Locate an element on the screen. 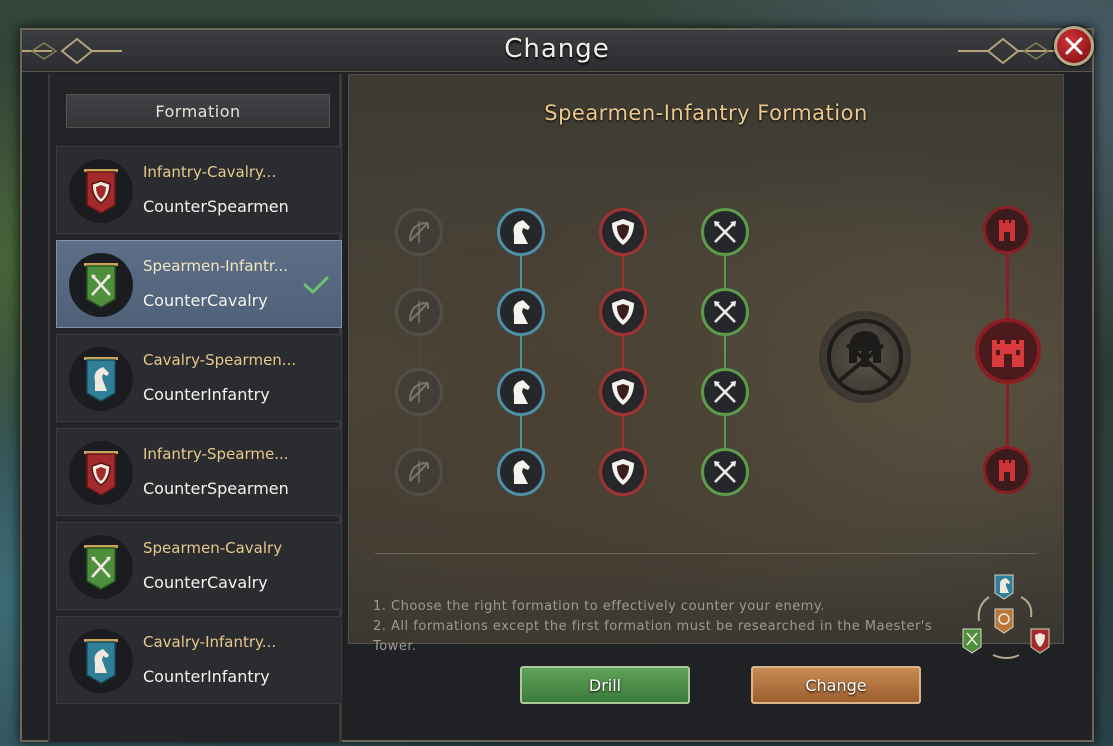  title-bar: Change is located at coordinates (558, 49).